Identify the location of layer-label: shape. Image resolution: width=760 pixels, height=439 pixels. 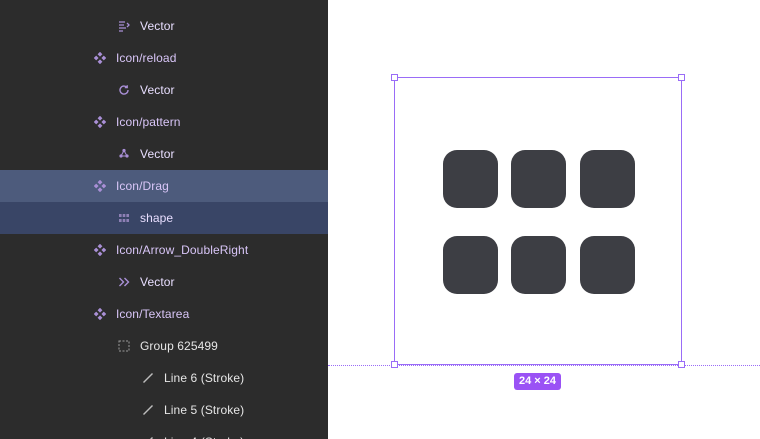
(157, 218).